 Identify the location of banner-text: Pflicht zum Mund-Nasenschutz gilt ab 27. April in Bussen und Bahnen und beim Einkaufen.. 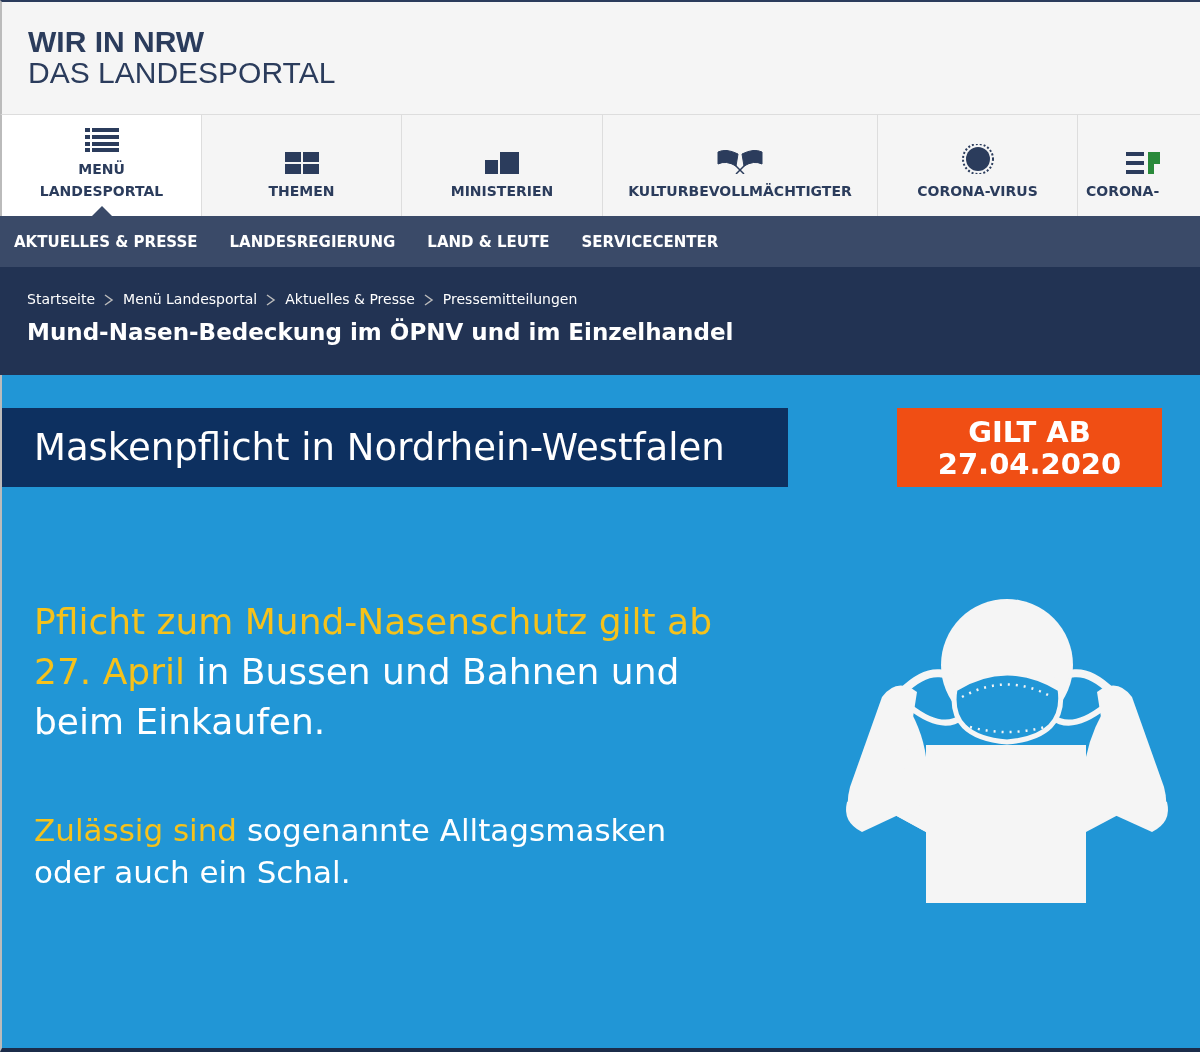
(373, 672).